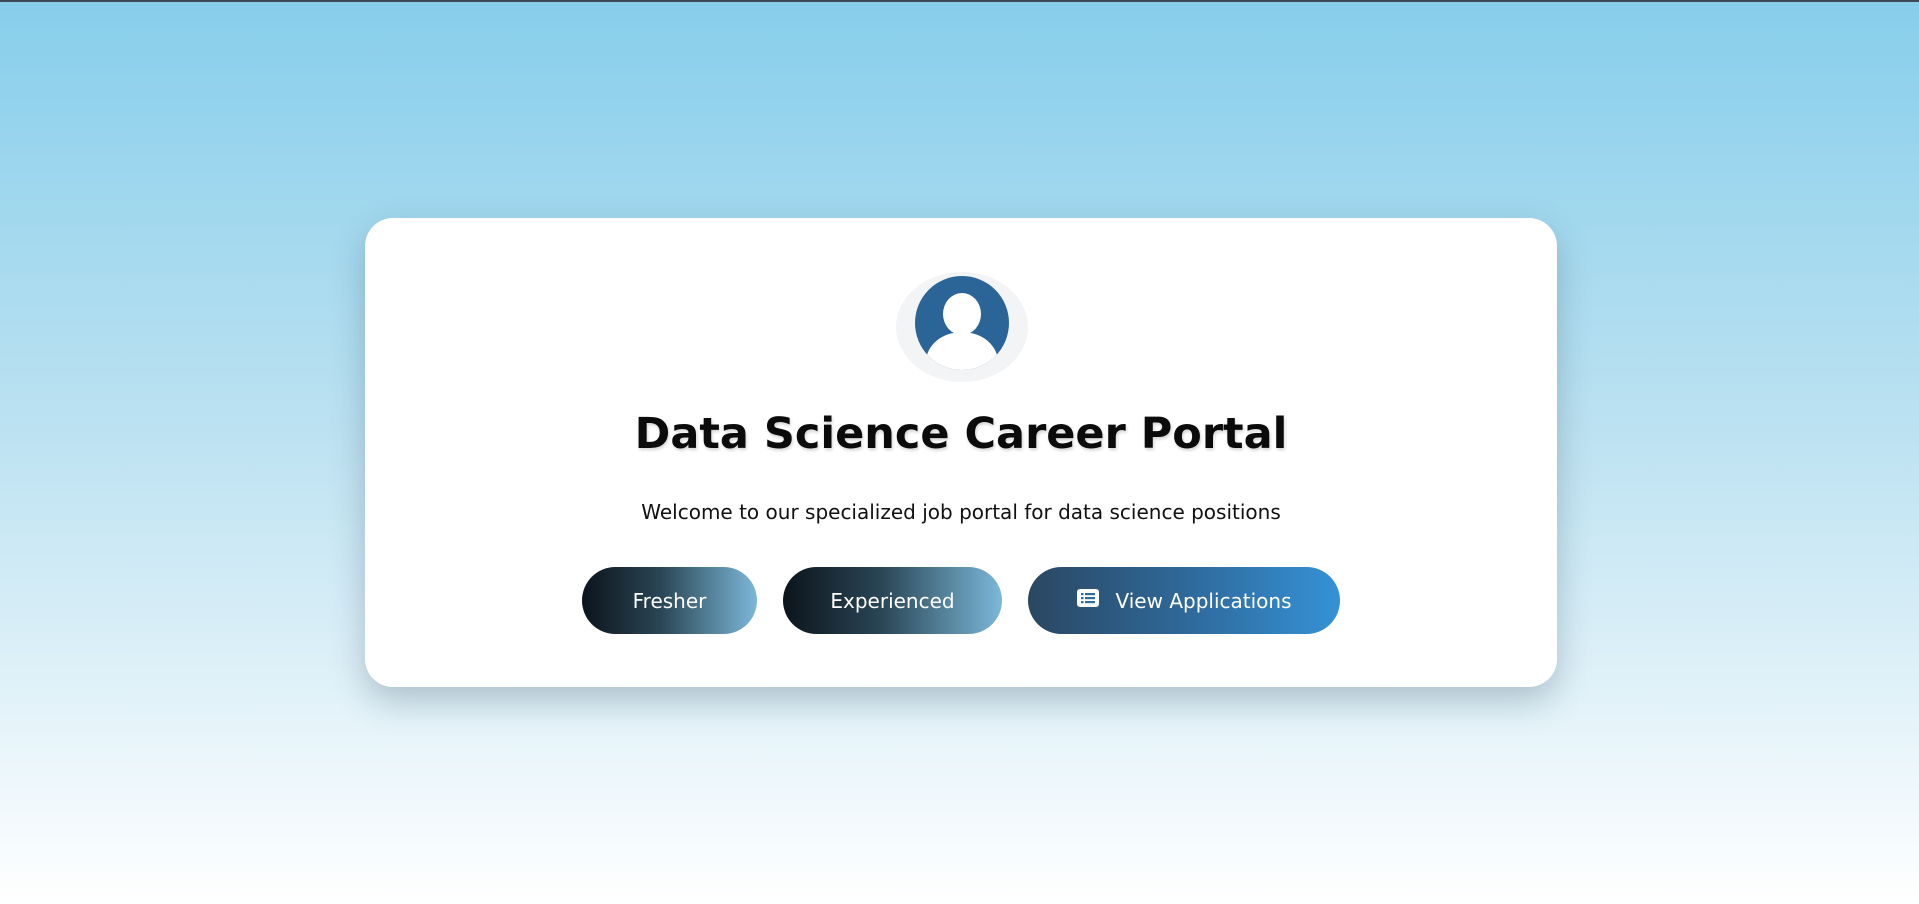 The height and width of the screenshot is (904, 1919). I want to click on view-applications-button-label: View Applications, so click(1203, 600).